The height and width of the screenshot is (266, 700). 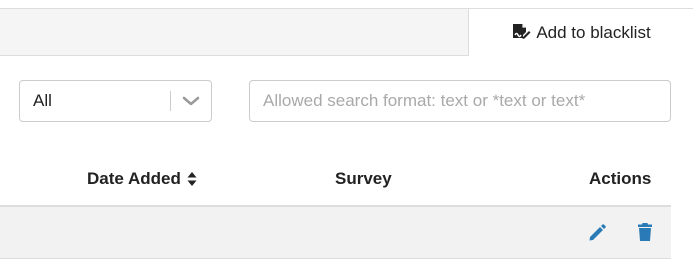 What do you see at coordinates (620, 178) in the screenshot?
I see `column-header-actions: Actions` at bounding box center [620, 178].